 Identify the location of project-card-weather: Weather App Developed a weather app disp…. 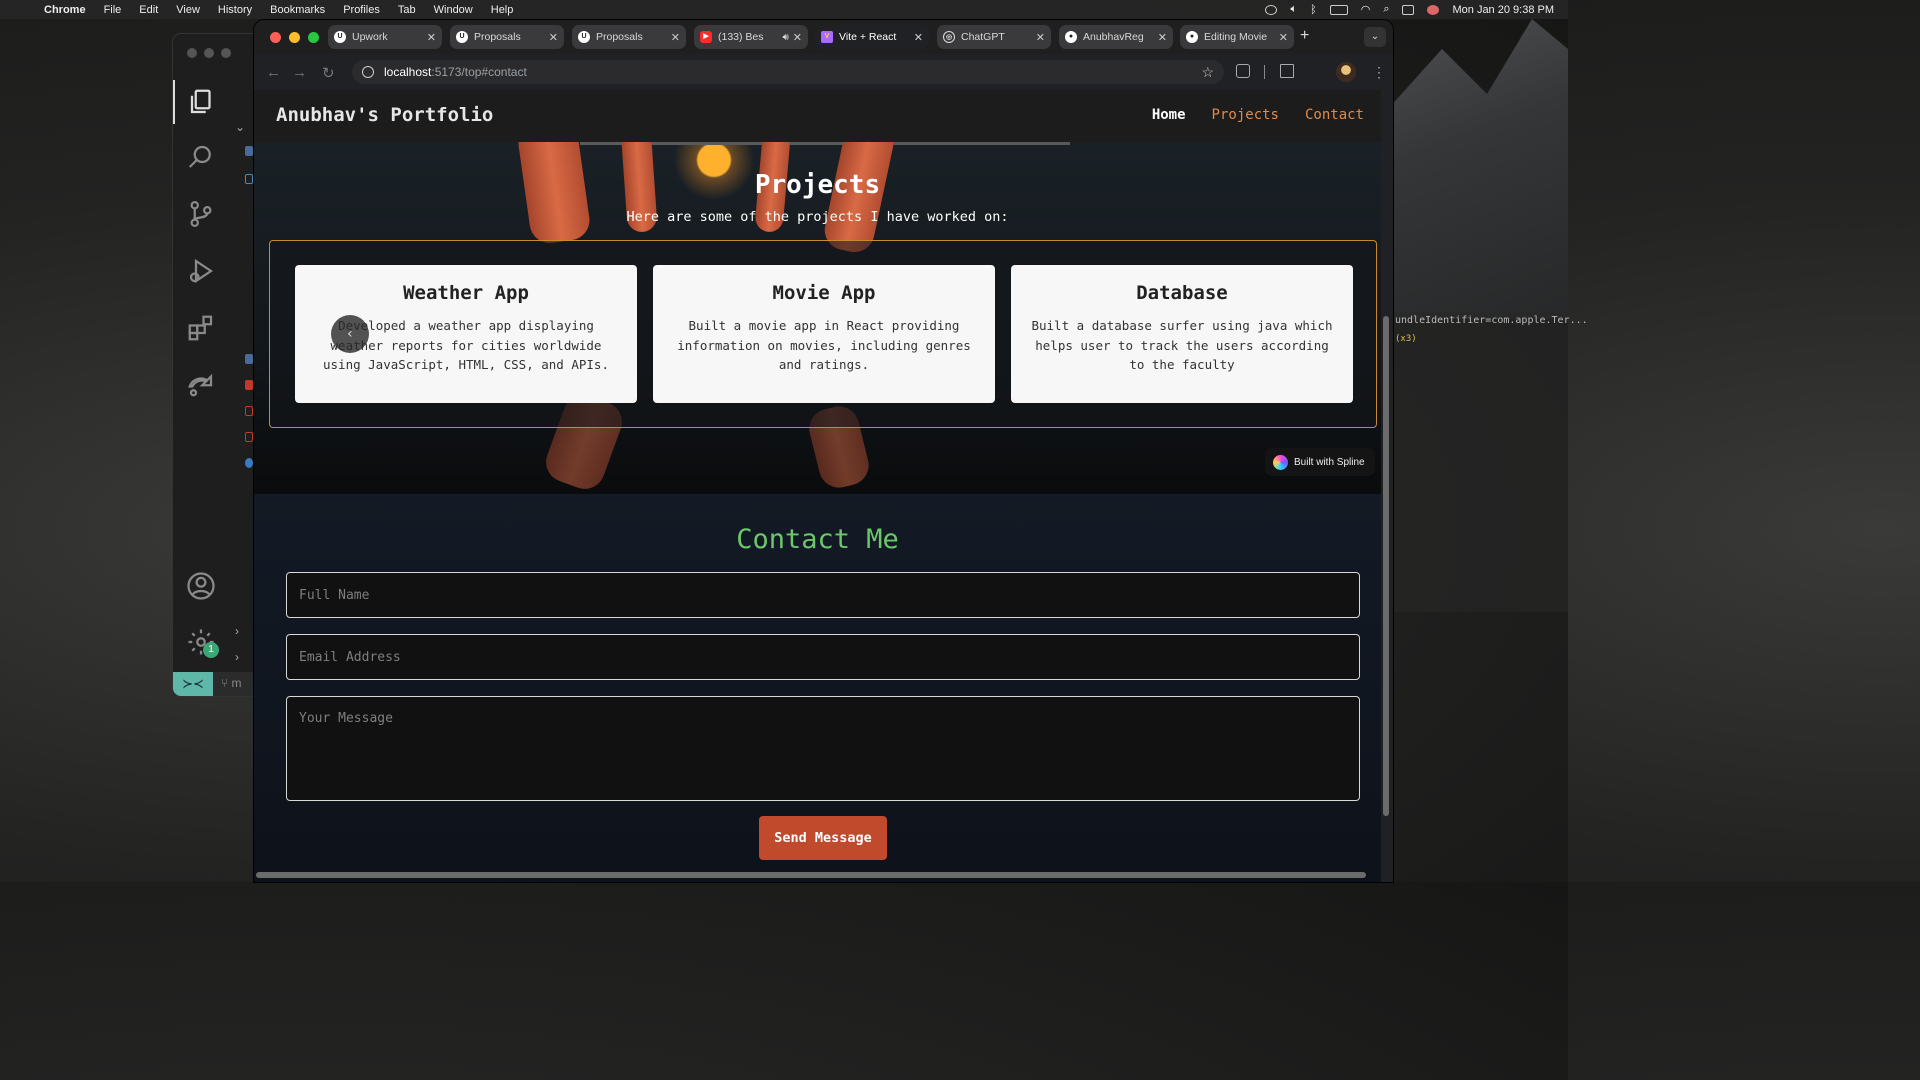
(466, 334).